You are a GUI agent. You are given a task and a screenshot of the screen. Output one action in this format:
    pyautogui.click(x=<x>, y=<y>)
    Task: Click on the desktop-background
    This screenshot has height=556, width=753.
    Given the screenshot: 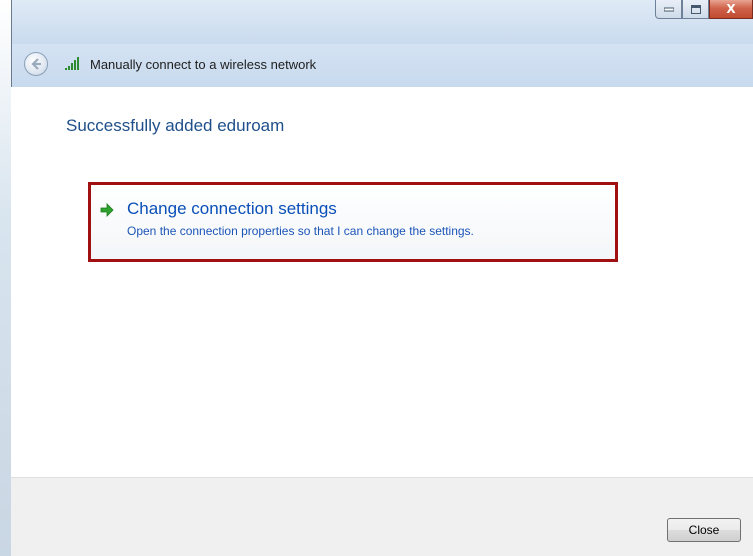 What is the action you would take?
    pyautogui.click(x=5, y=278)
    